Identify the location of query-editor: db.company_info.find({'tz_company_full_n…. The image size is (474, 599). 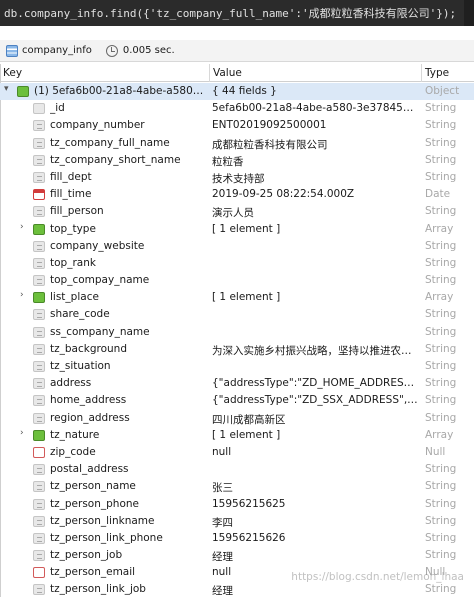
(237, 13).